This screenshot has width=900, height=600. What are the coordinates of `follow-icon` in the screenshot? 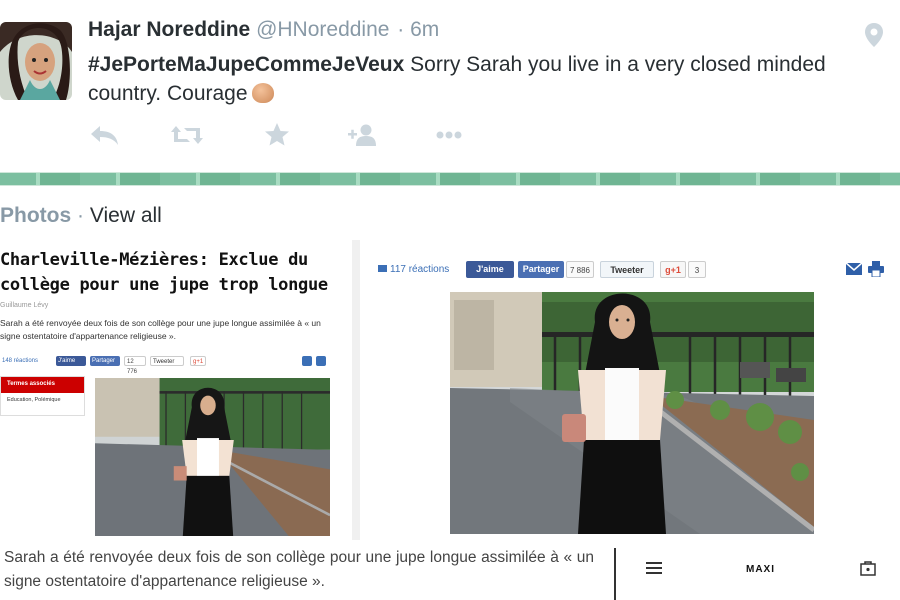 It's located at (363, 135).